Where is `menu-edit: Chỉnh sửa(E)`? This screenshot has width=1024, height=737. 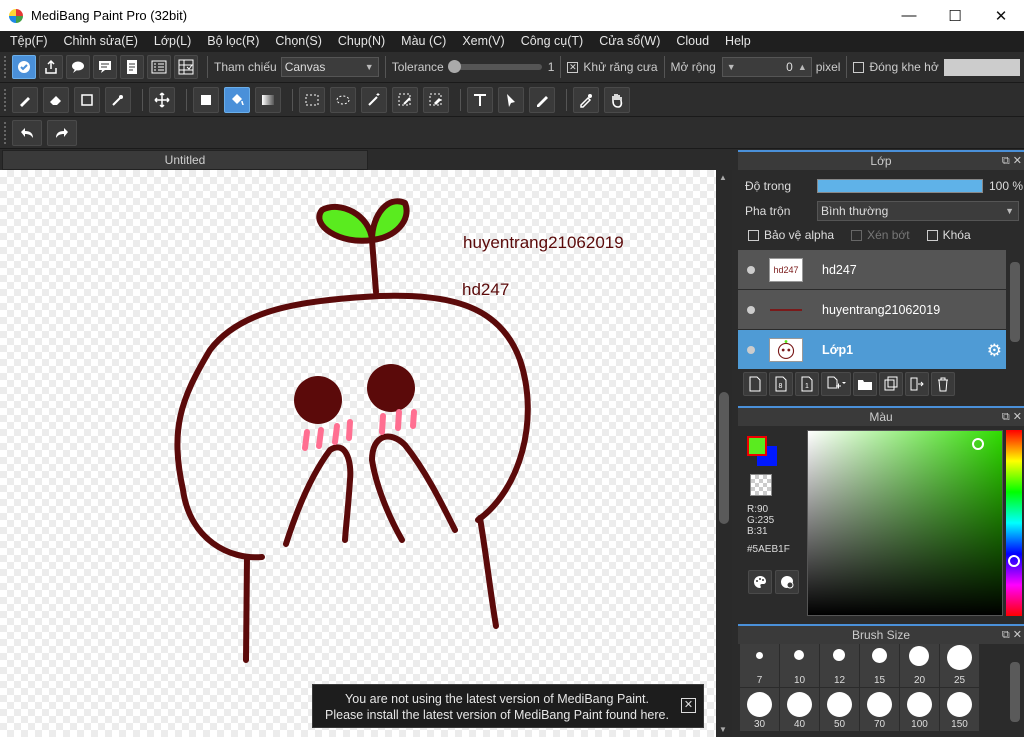 menu-edit: Chỉnh sửa(E) is located at coordinates (101, 41).